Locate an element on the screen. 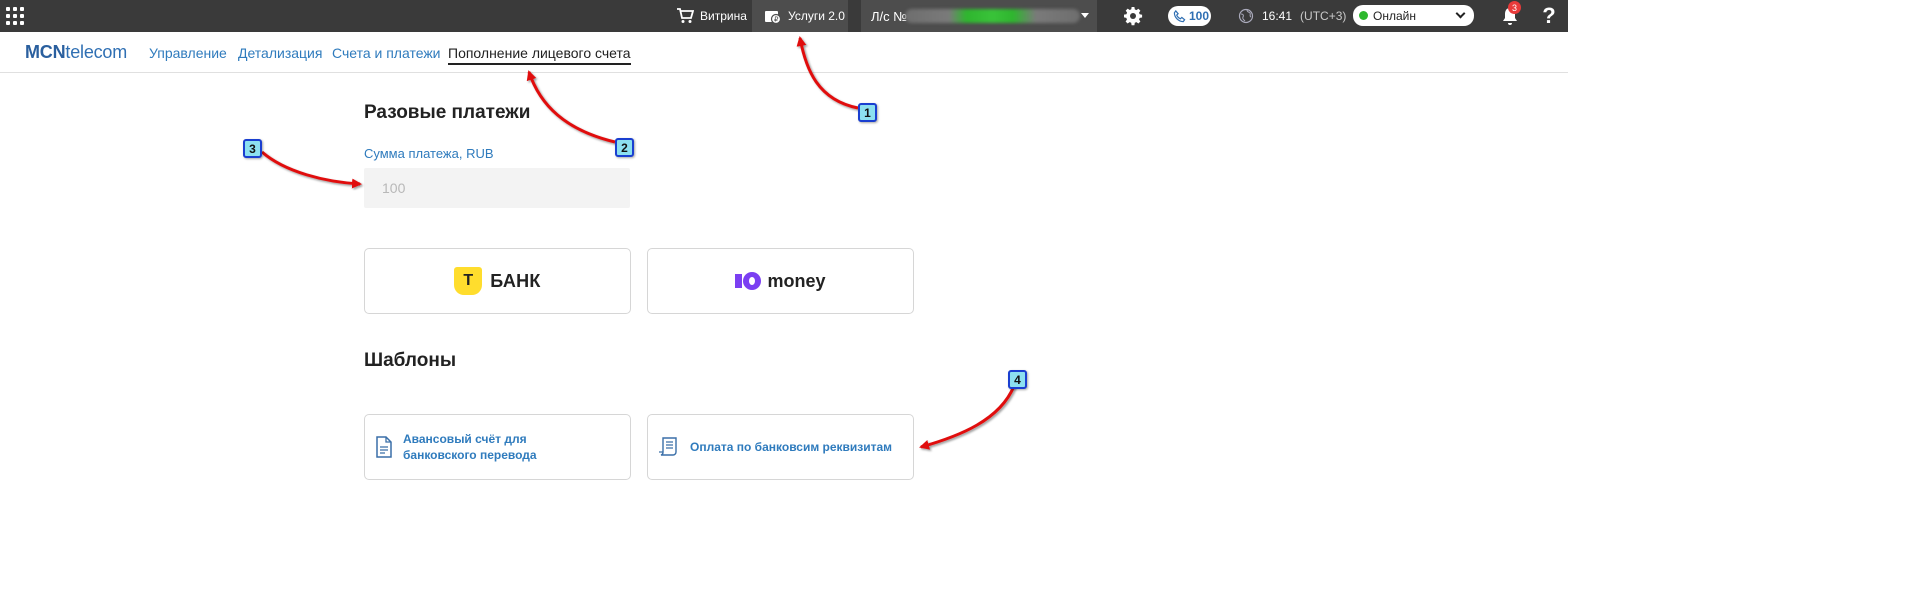  cart-icon is located at coordinates (685, 15).